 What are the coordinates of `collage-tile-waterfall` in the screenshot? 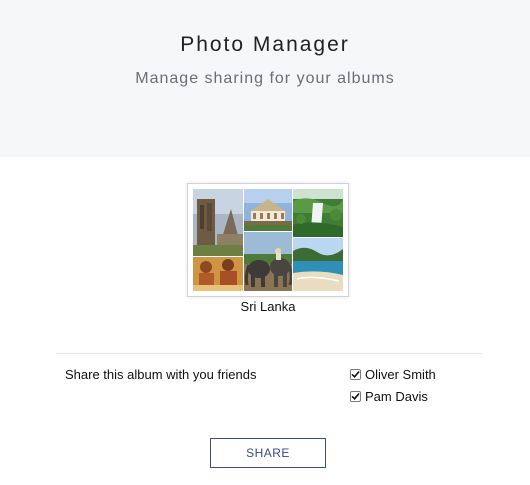 It's located at (318, 213).